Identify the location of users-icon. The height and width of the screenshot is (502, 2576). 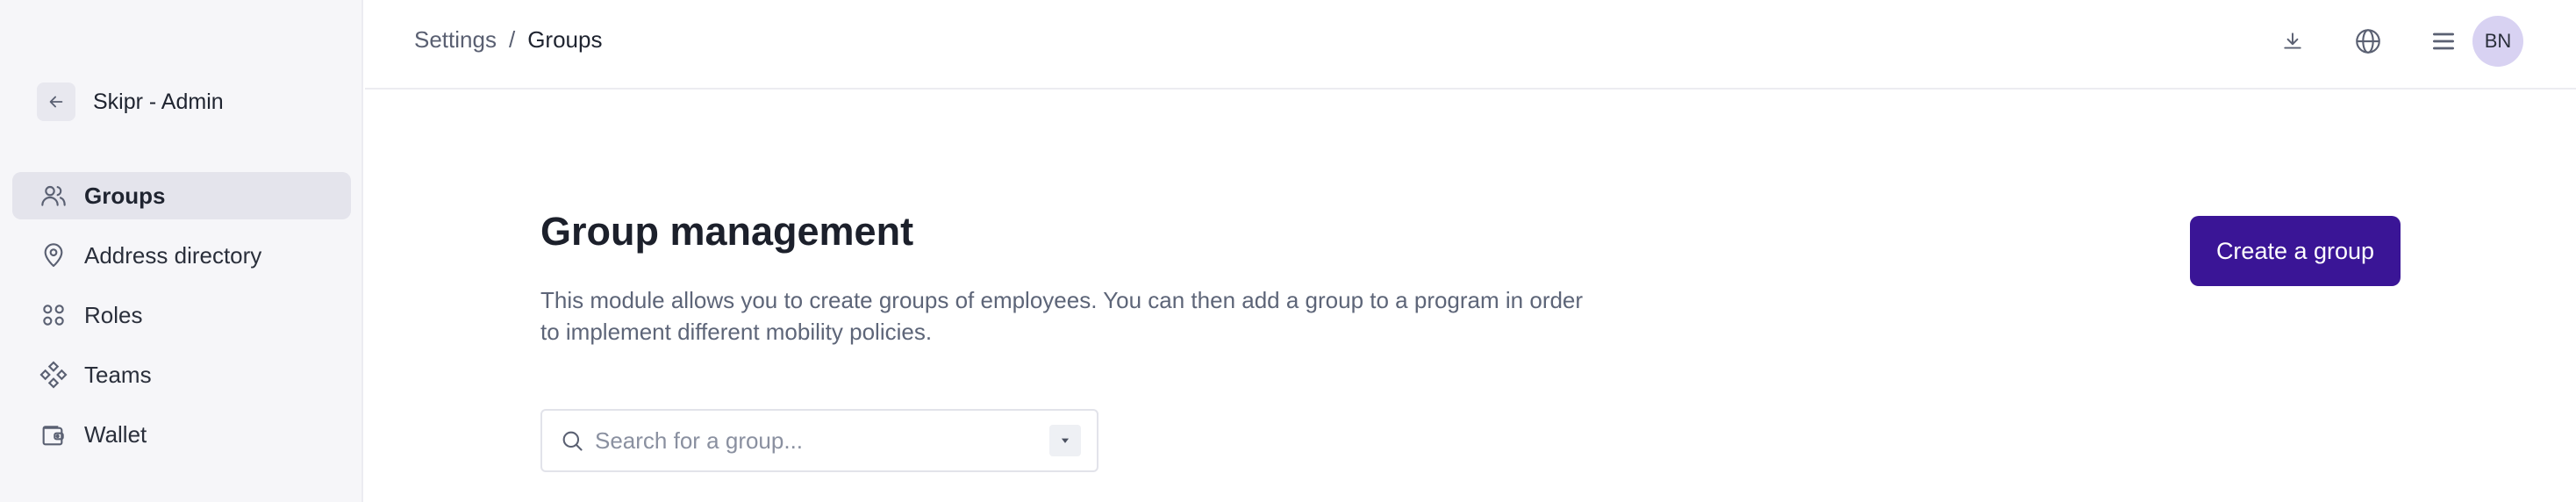
(53, 196).